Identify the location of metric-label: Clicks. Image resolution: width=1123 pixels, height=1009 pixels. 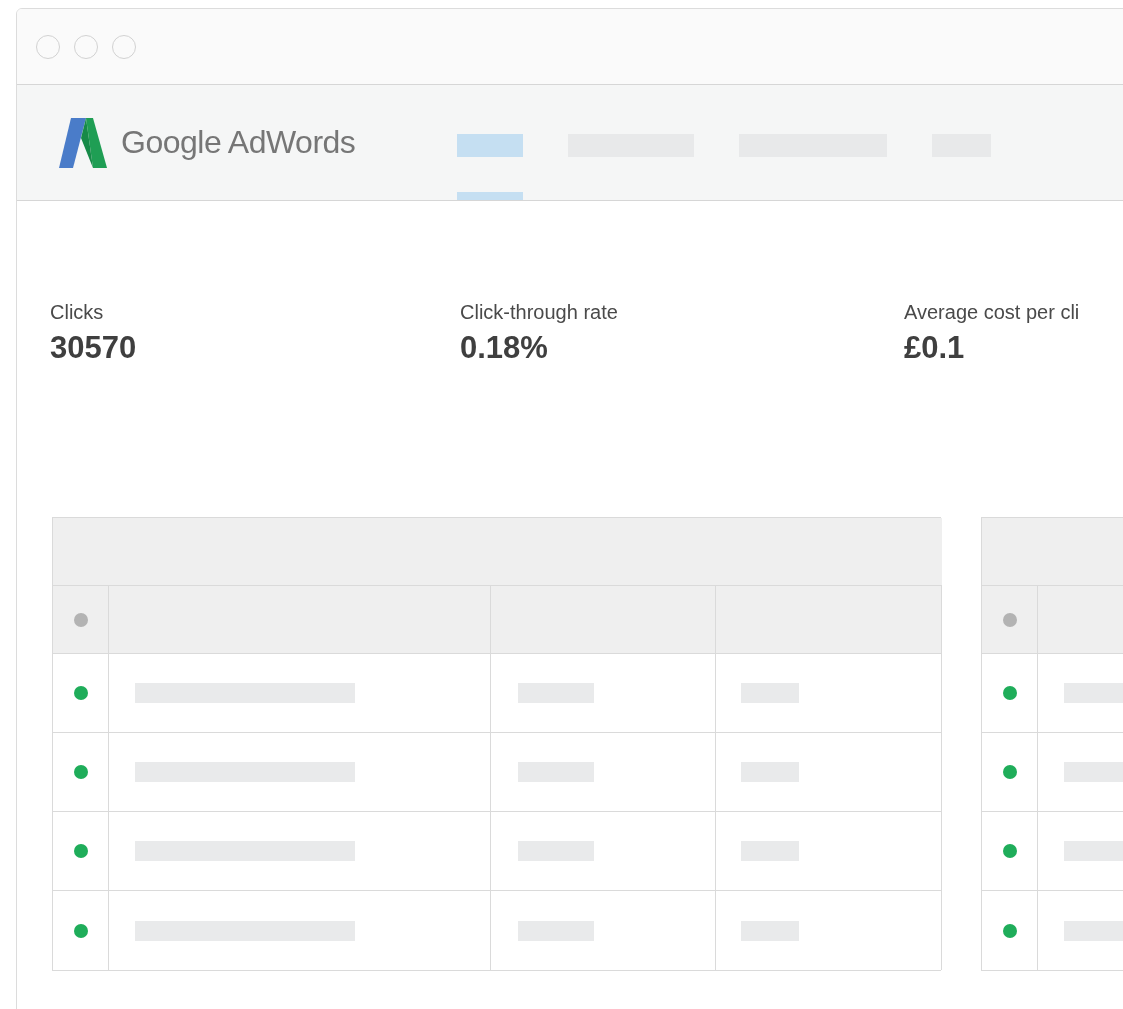
(77, 312).